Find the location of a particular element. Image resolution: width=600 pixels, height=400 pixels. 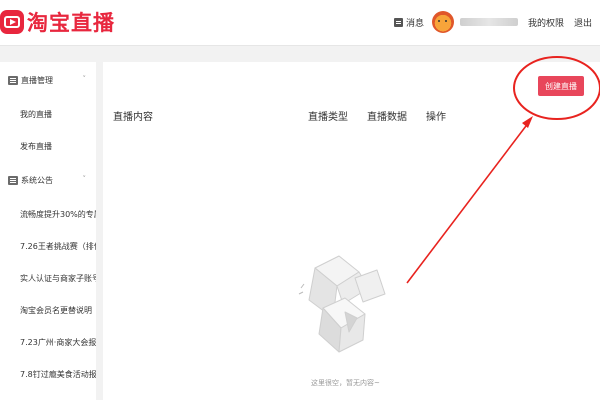

create-live-button: 创建直播 is located at coordinates (561, 86).